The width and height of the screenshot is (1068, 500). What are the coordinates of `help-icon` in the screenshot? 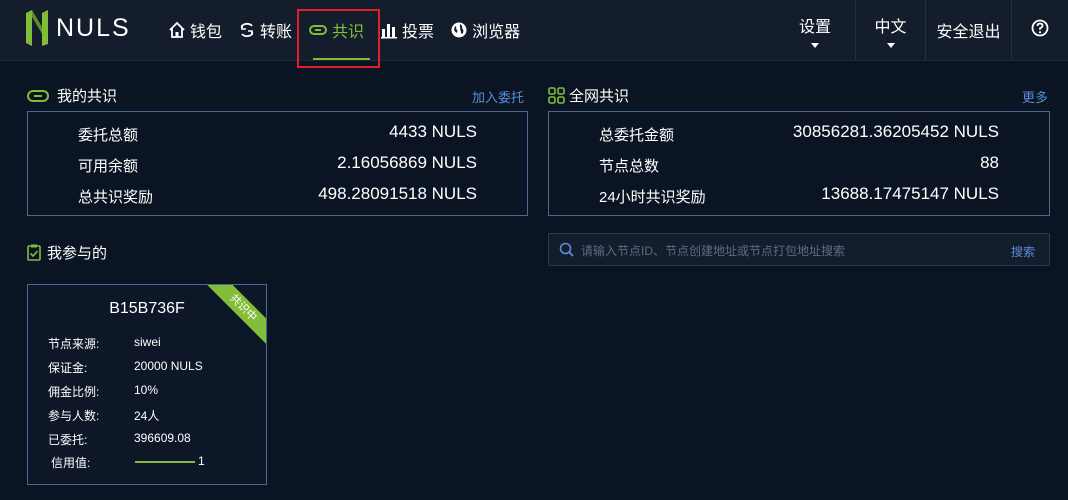 It's located at (1040, 30).